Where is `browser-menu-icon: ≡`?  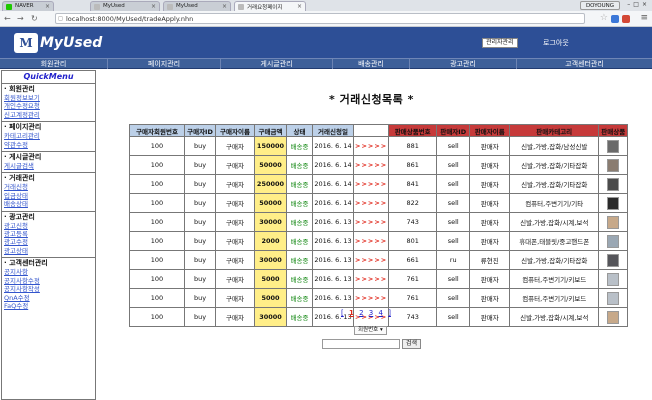 browser-menu-icon: ≡ is located at coordinates (644, 18).